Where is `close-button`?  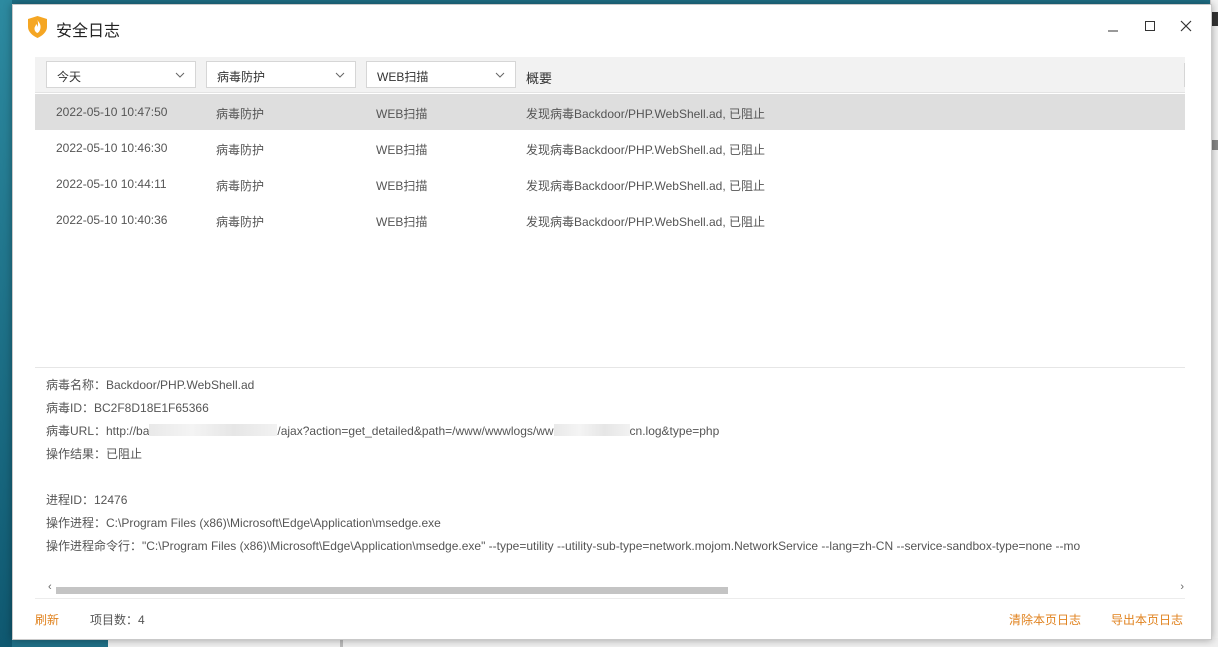 close-button is located at coordinates (1186, 26).